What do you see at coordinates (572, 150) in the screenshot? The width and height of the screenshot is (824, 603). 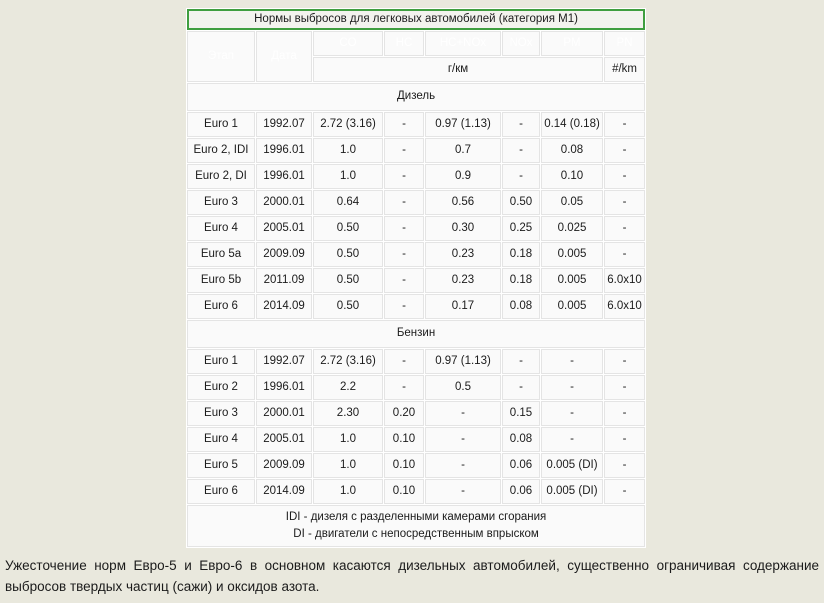 I see `cell-pm: 0.08` at bounding box center [572, 150].